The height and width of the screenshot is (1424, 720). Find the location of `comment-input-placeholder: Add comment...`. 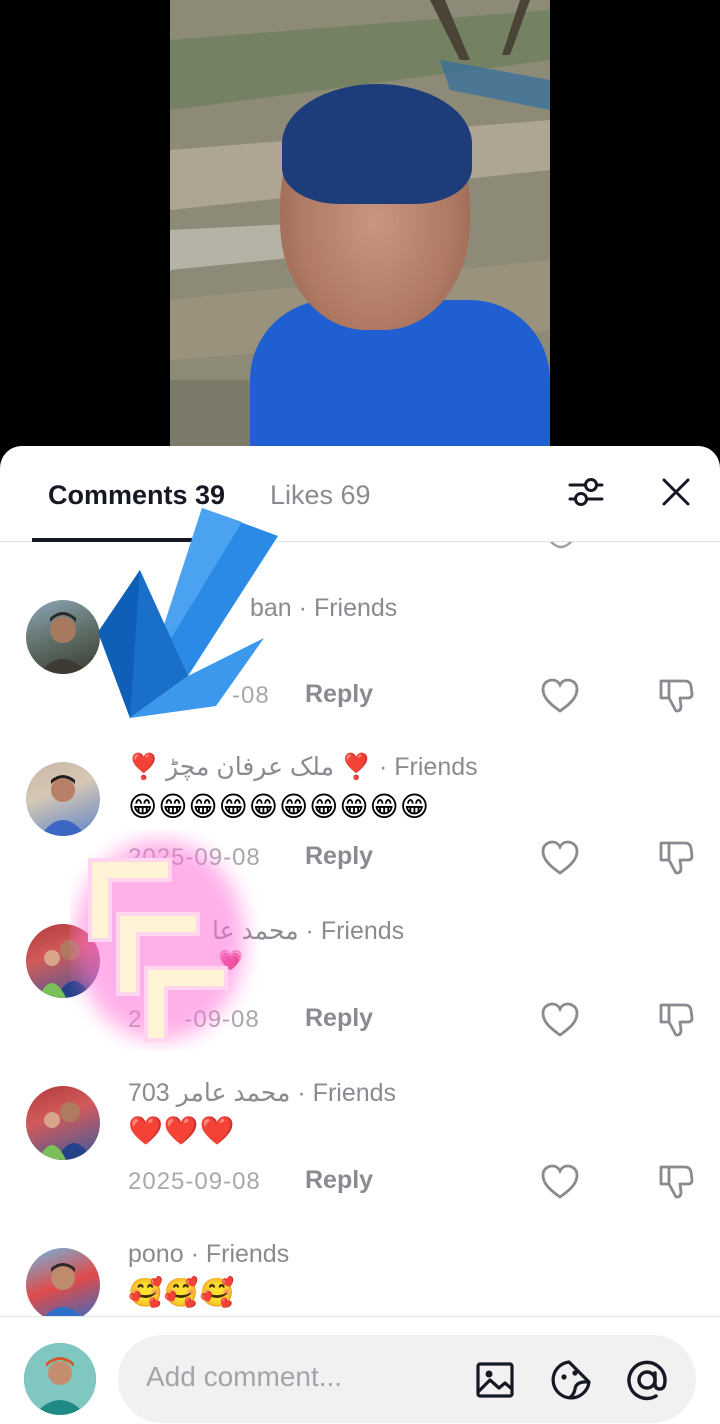

comment-input-placeholder: Add comment... is located at coordinates (244, 1376).